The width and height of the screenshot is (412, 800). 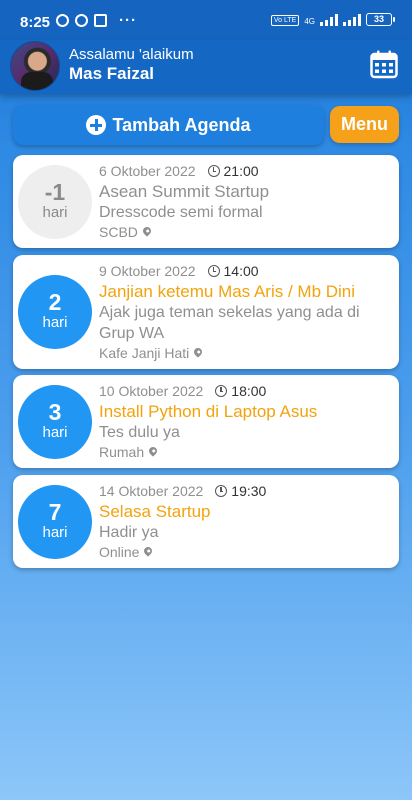 I want to click on days-count: 3, so click(x=55, y=412).